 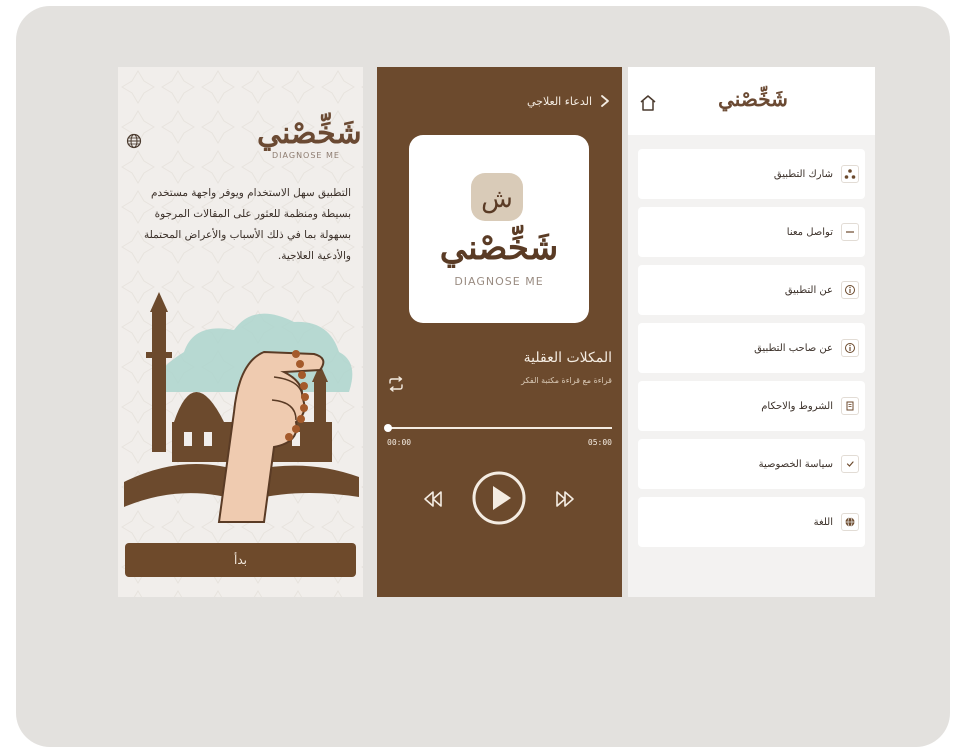 I want to click on app-logo: شَخِّصْني DIAGNOSE ME, so click(x=309, y=138).